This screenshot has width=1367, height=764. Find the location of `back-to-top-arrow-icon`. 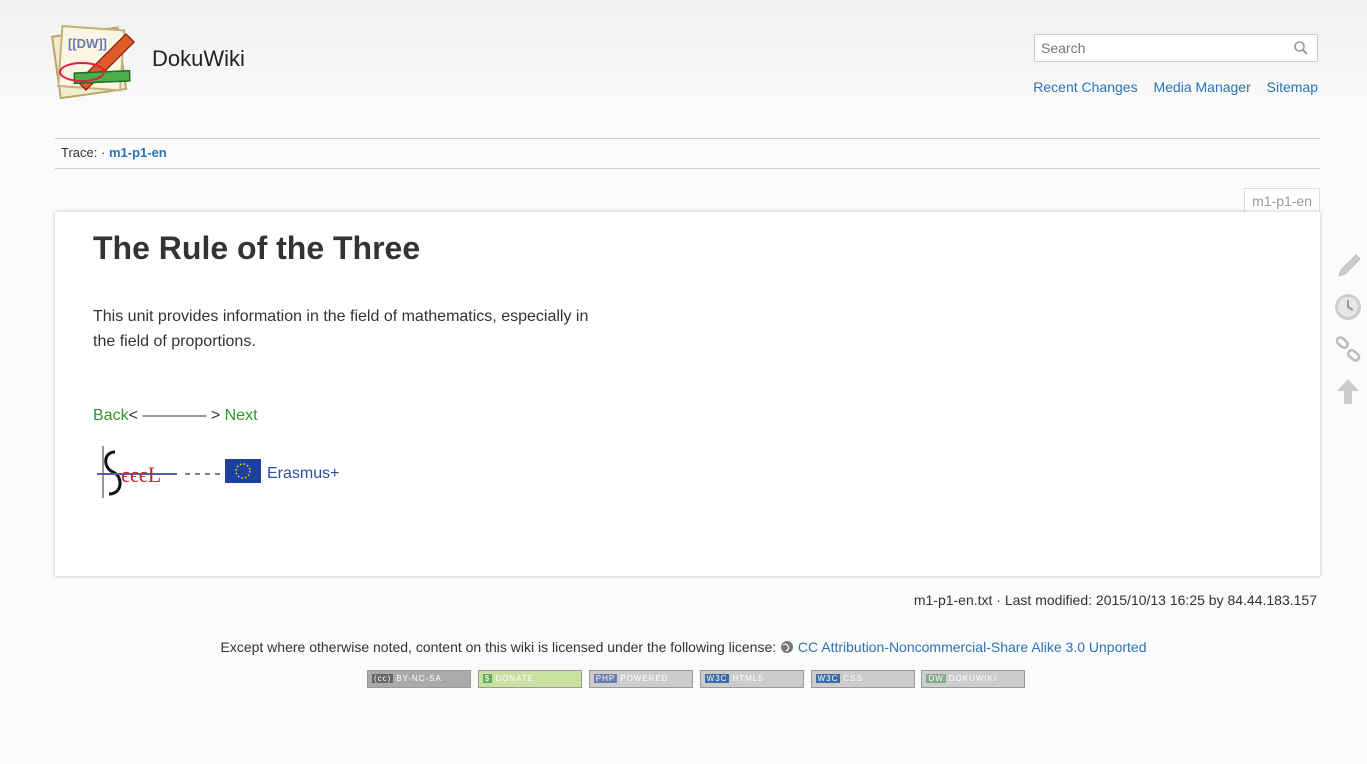

back-to-top-arrow-icon is located at coordinates (1348, 391).